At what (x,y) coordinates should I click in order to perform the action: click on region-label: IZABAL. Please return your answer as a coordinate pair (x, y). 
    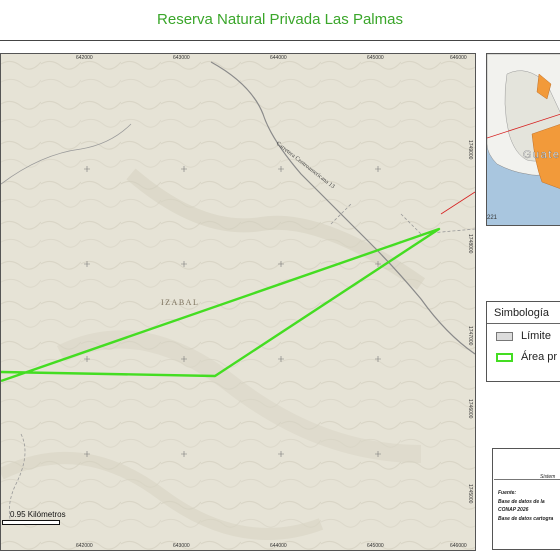
    Looking at the image, I should click on (180, 302).